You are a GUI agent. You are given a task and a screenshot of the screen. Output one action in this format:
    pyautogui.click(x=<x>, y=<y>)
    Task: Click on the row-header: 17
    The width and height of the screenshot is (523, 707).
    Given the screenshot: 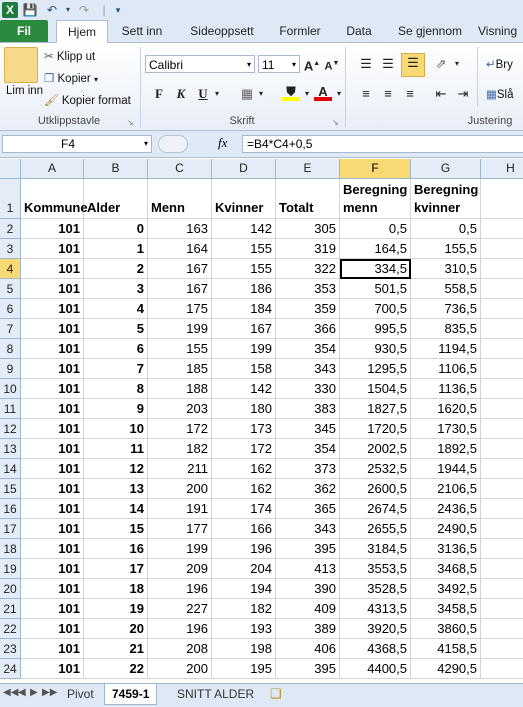 What is the action you would take?
    pyautogui.click(x=10, y=529)
    